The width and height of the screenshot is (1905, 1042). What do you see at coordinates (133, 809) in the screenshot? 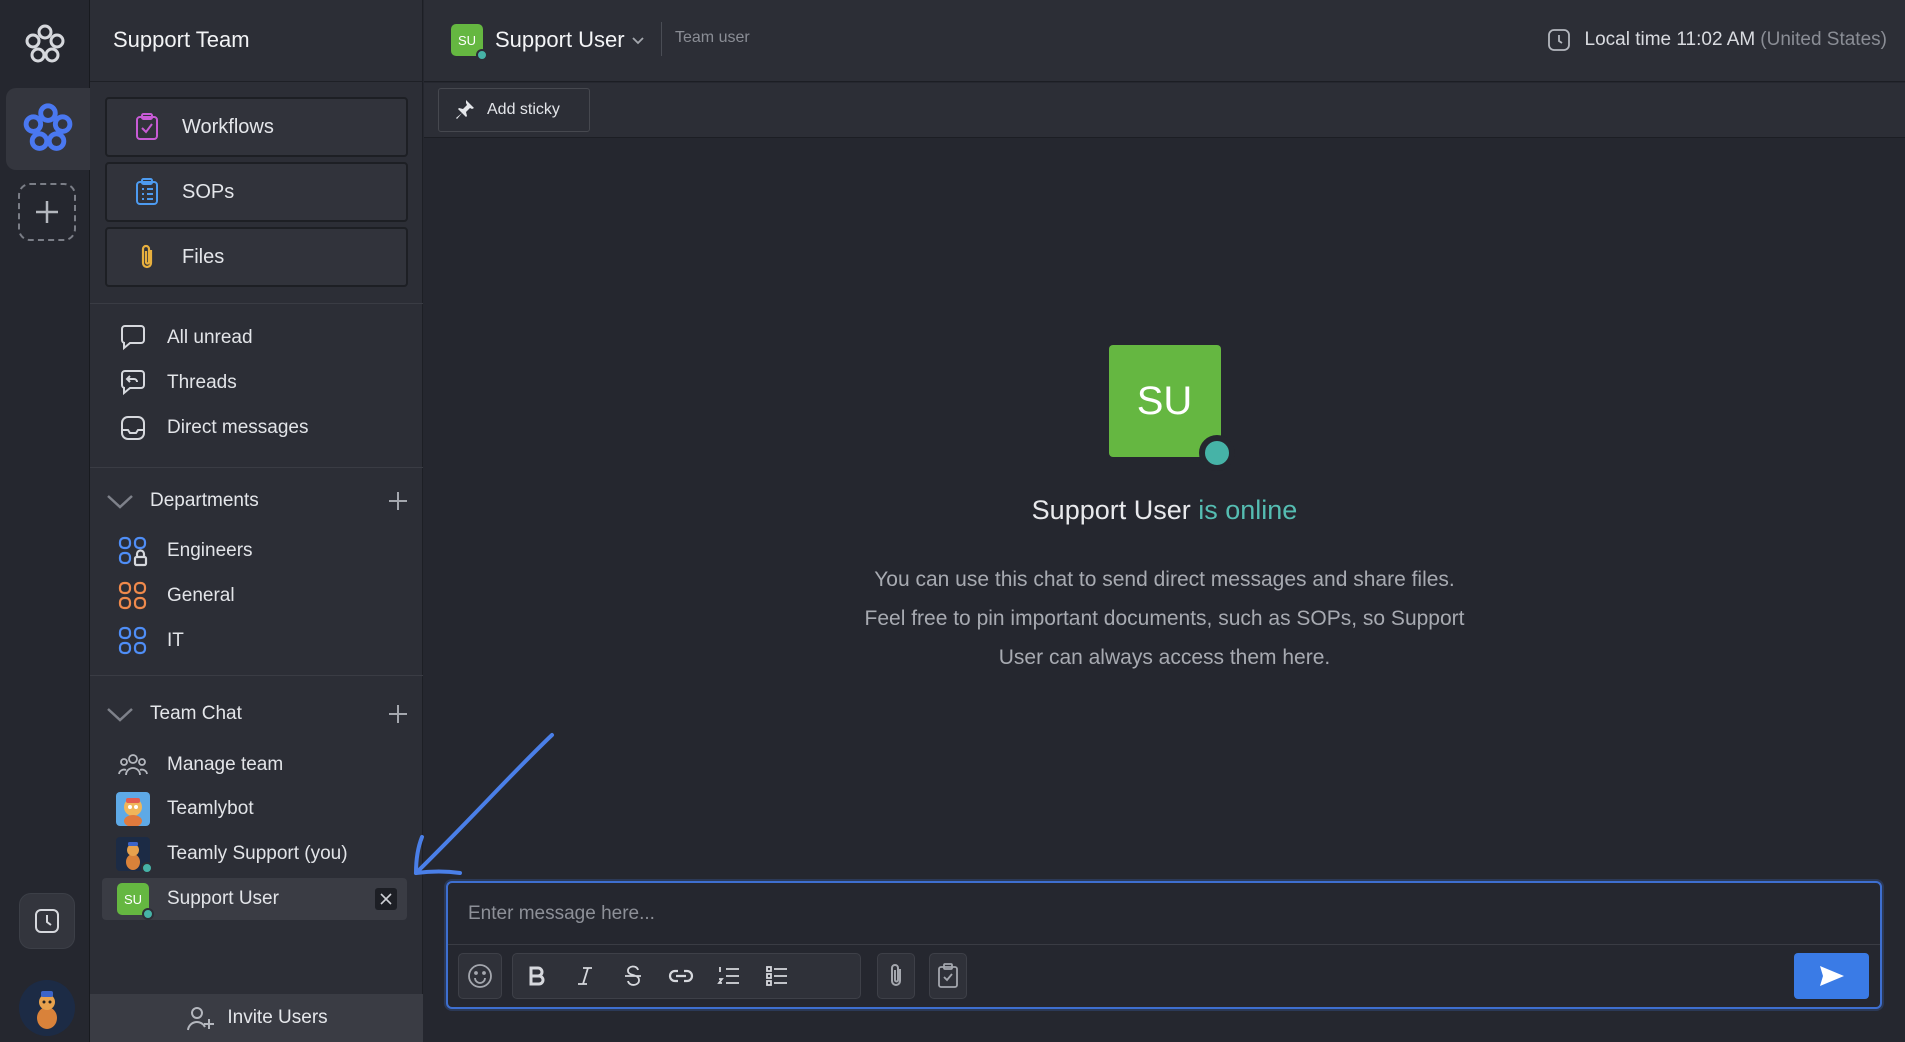
I see `bot-avatar` at bounding box center [133, 809].